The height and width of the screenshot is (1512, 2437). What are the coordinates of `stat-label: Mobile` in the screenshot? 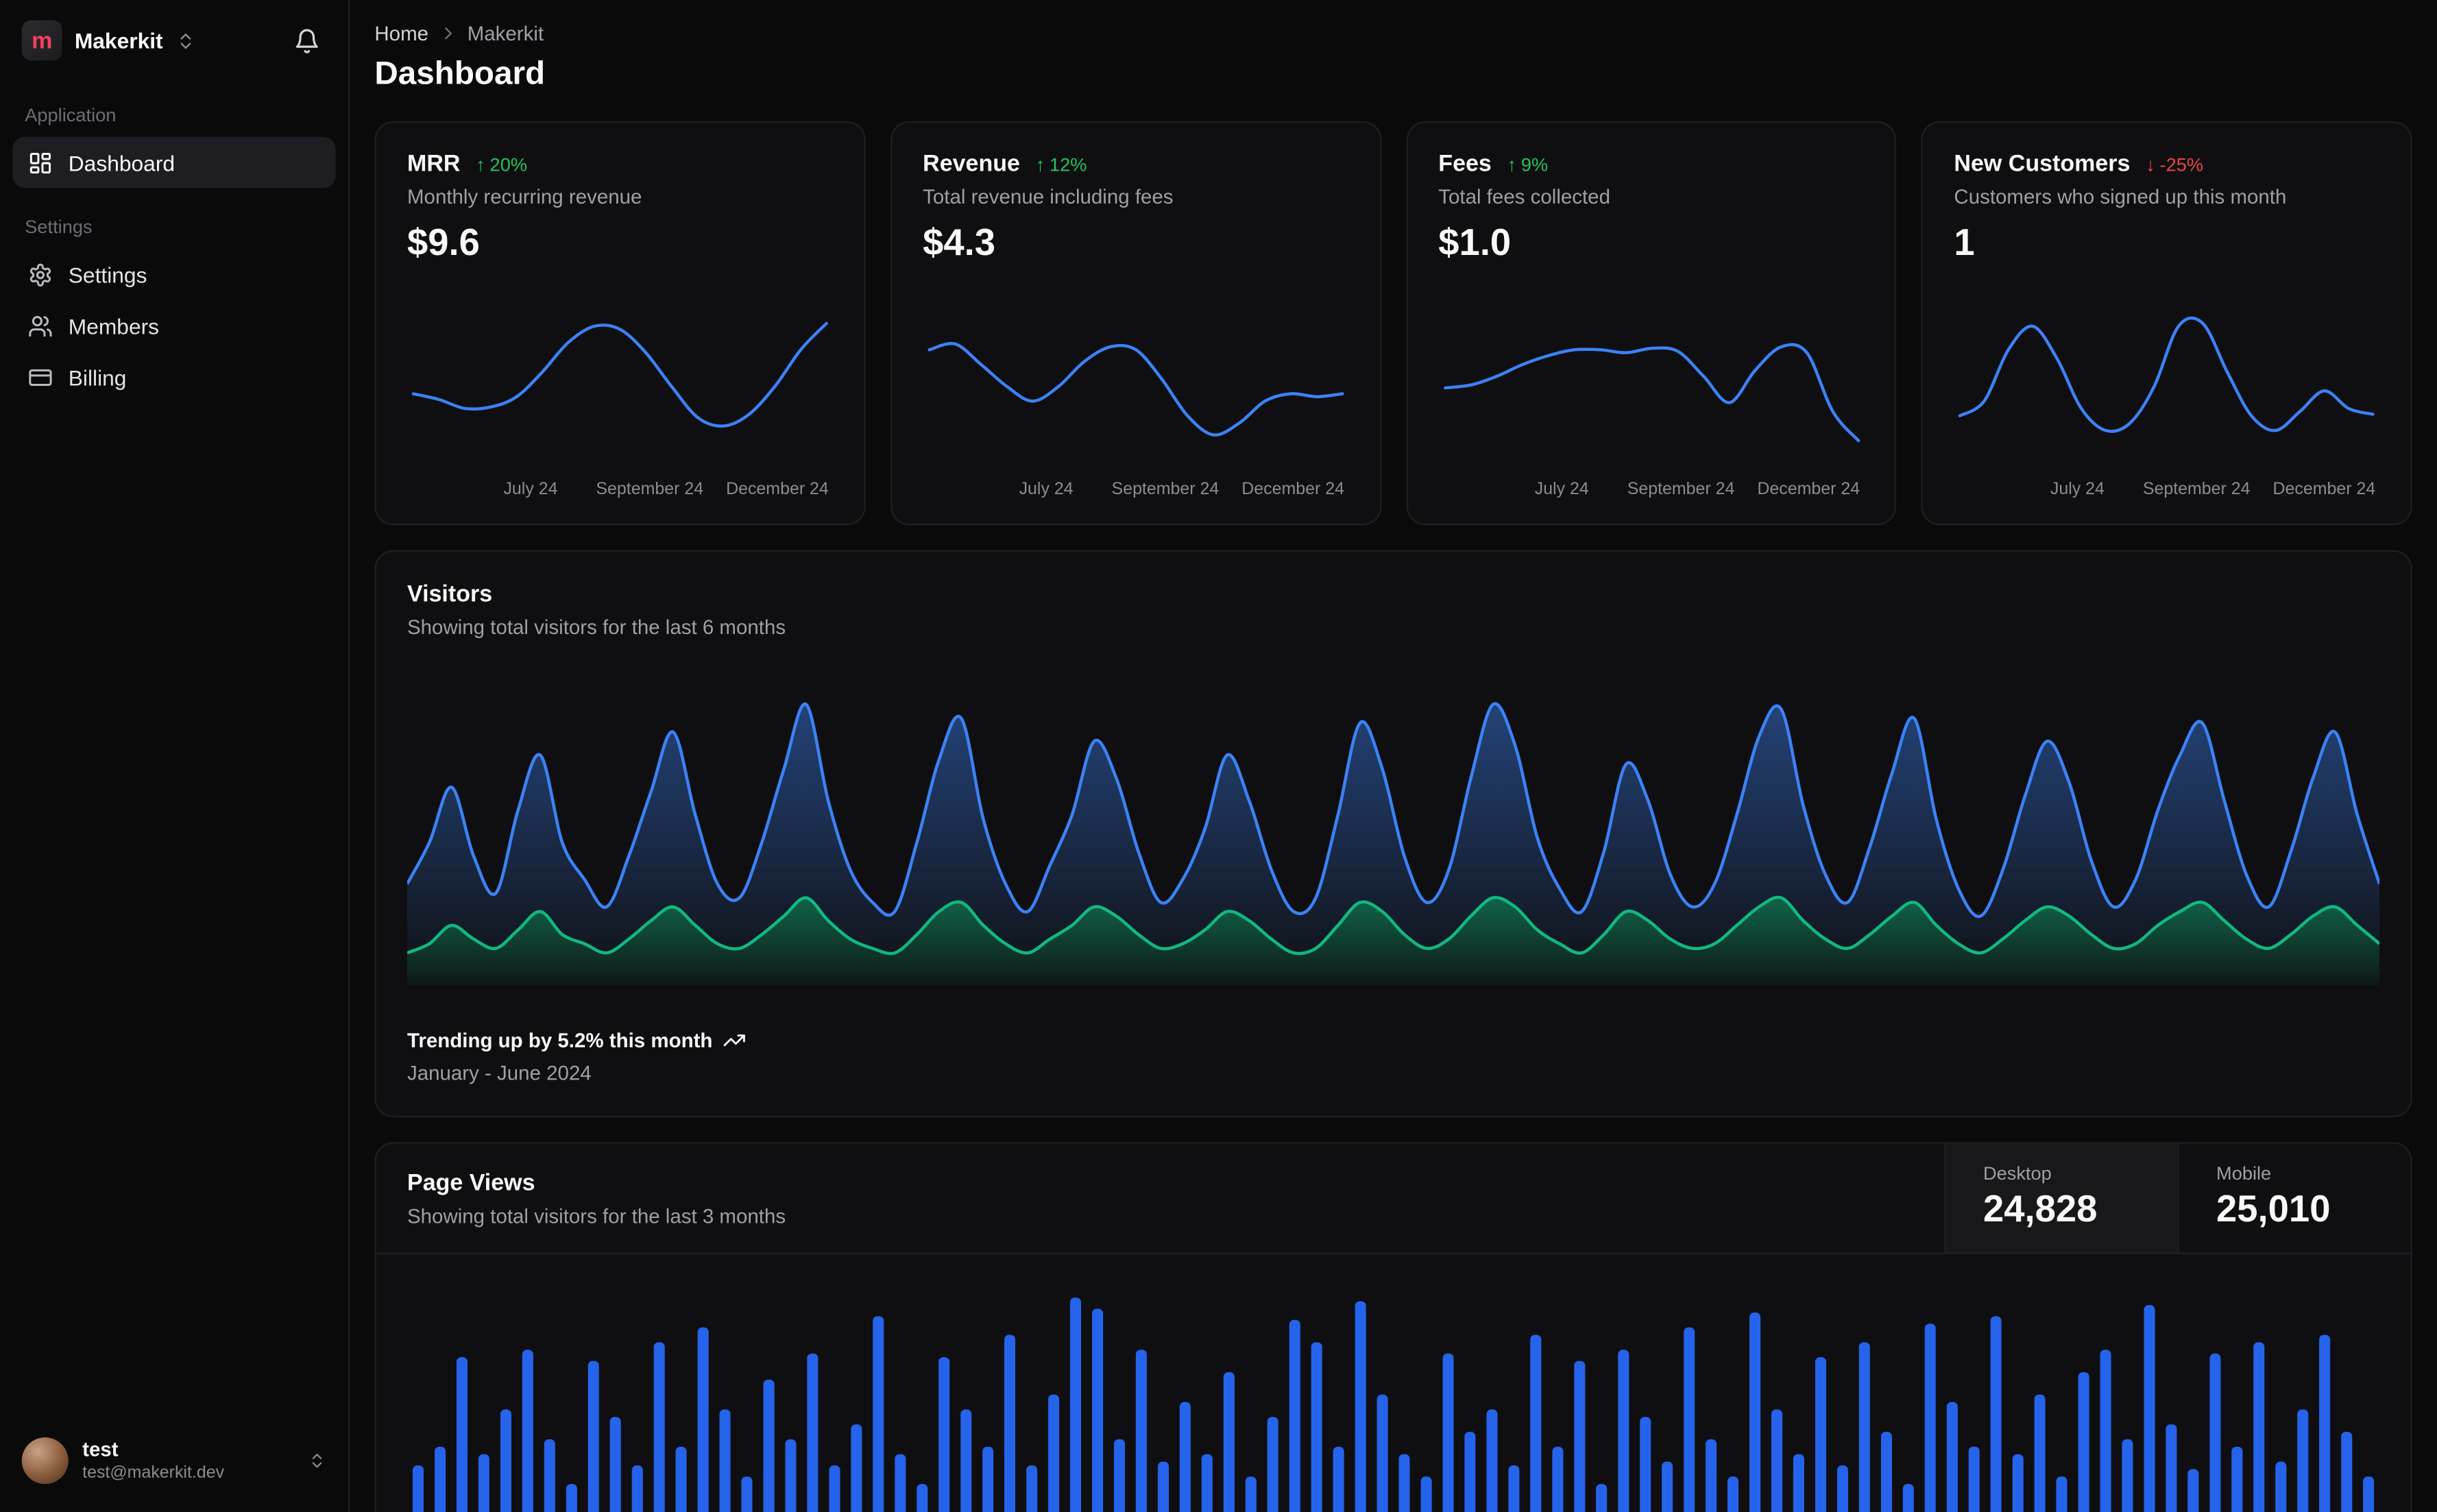 It's located at (2244, 1173).